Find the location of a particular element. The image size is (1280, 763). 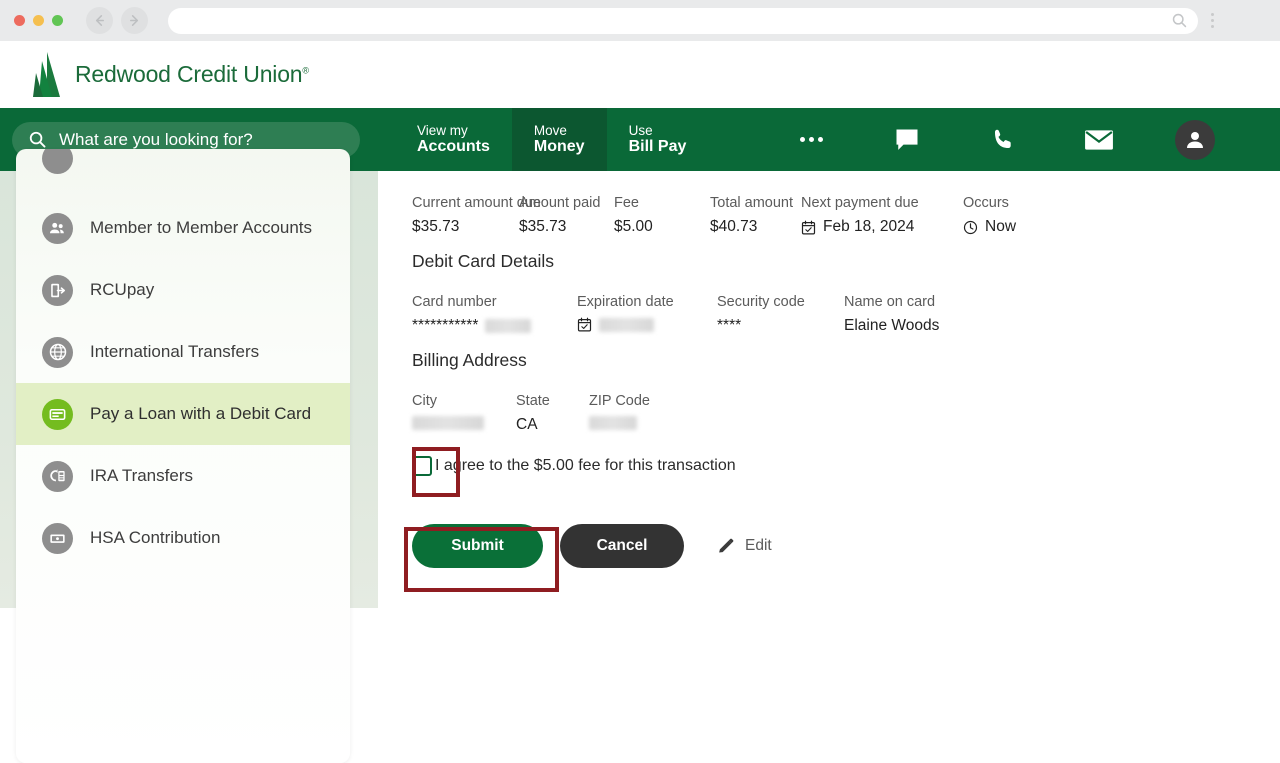

field-label: ZIP Code is located at coordinates (619, 401).